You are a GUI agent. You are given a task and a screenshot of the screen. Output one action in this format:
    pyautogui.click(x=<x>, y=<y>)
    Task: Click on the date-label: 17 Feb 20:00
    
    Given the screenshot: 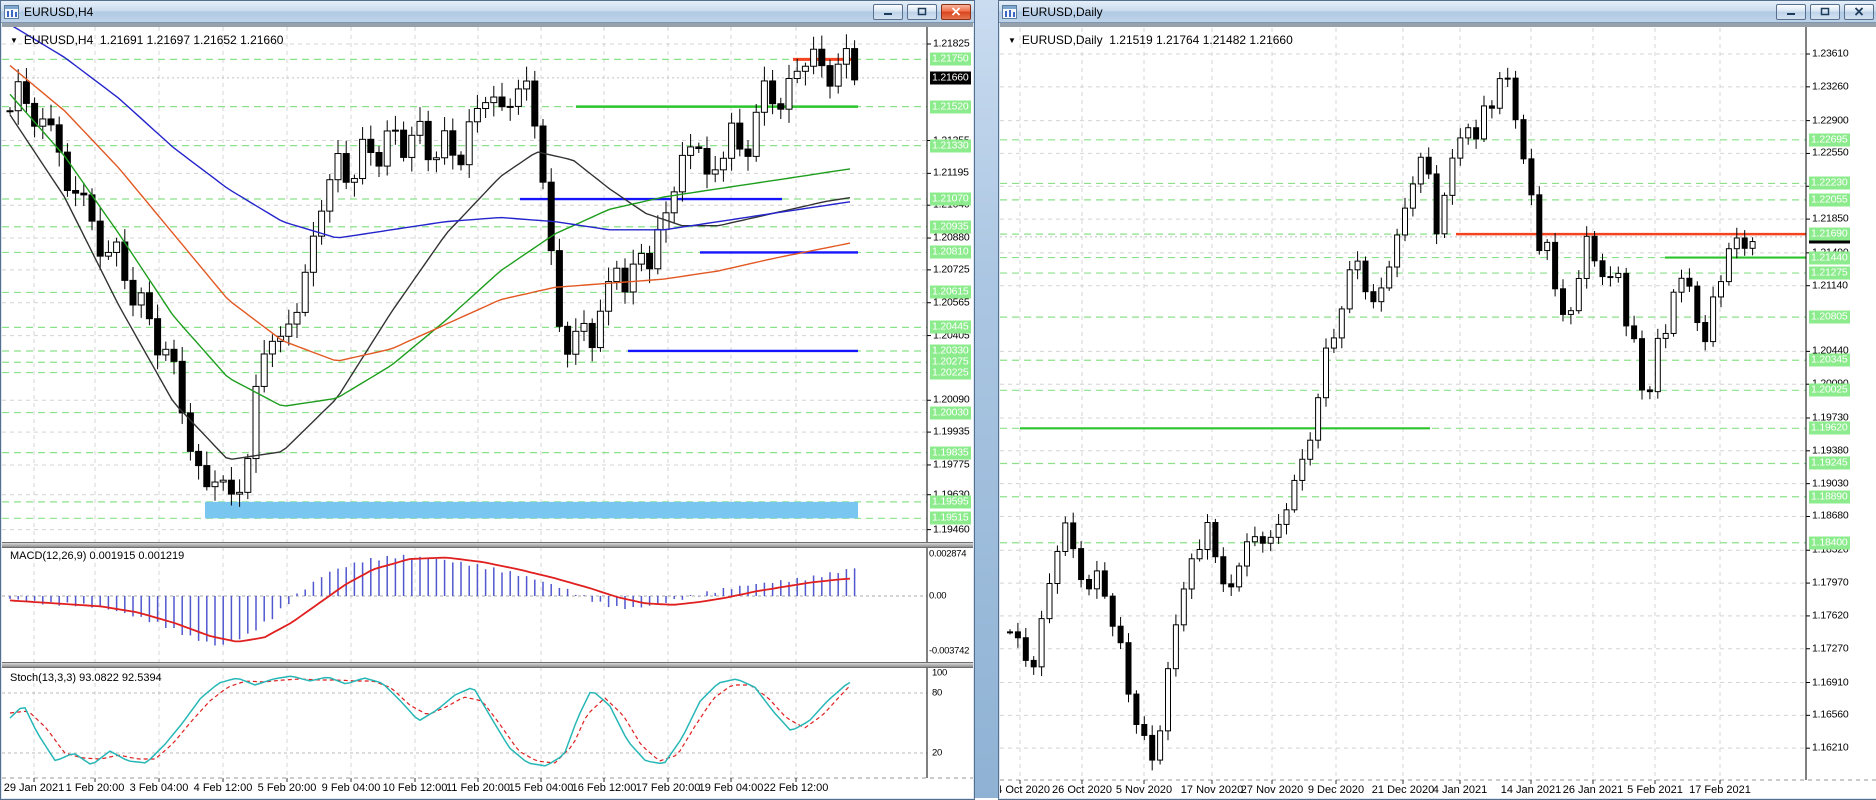 What is the action you would take?
    pyautogui.click(x=668, y=788)
    